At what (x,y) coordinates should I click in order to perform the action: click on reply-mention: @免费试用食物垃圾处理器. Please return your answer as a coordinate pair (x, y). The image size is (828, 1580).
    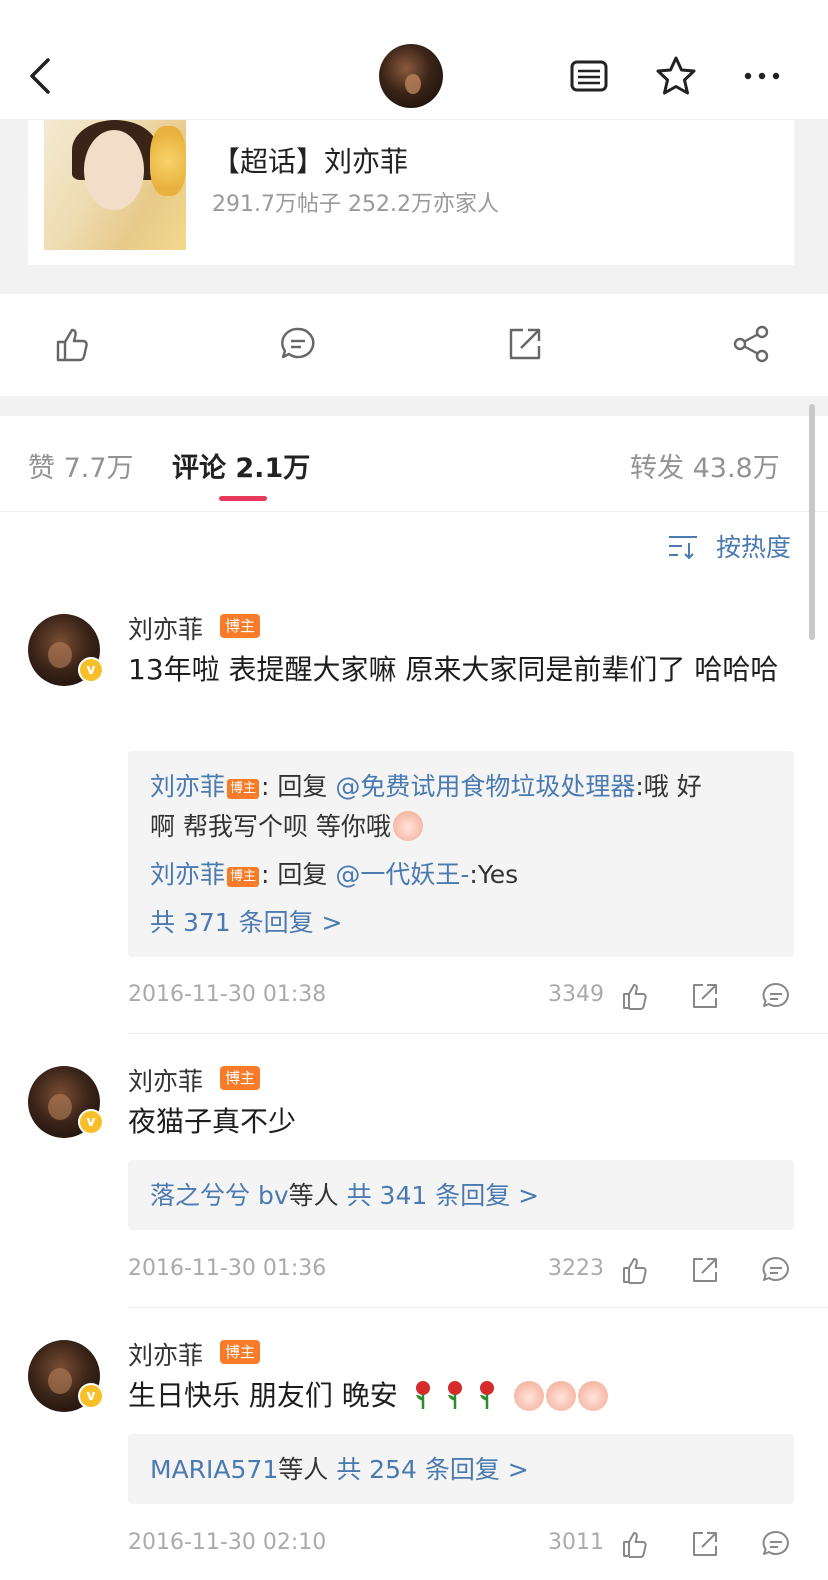
    Looking at the image, I should click on (485, 786).